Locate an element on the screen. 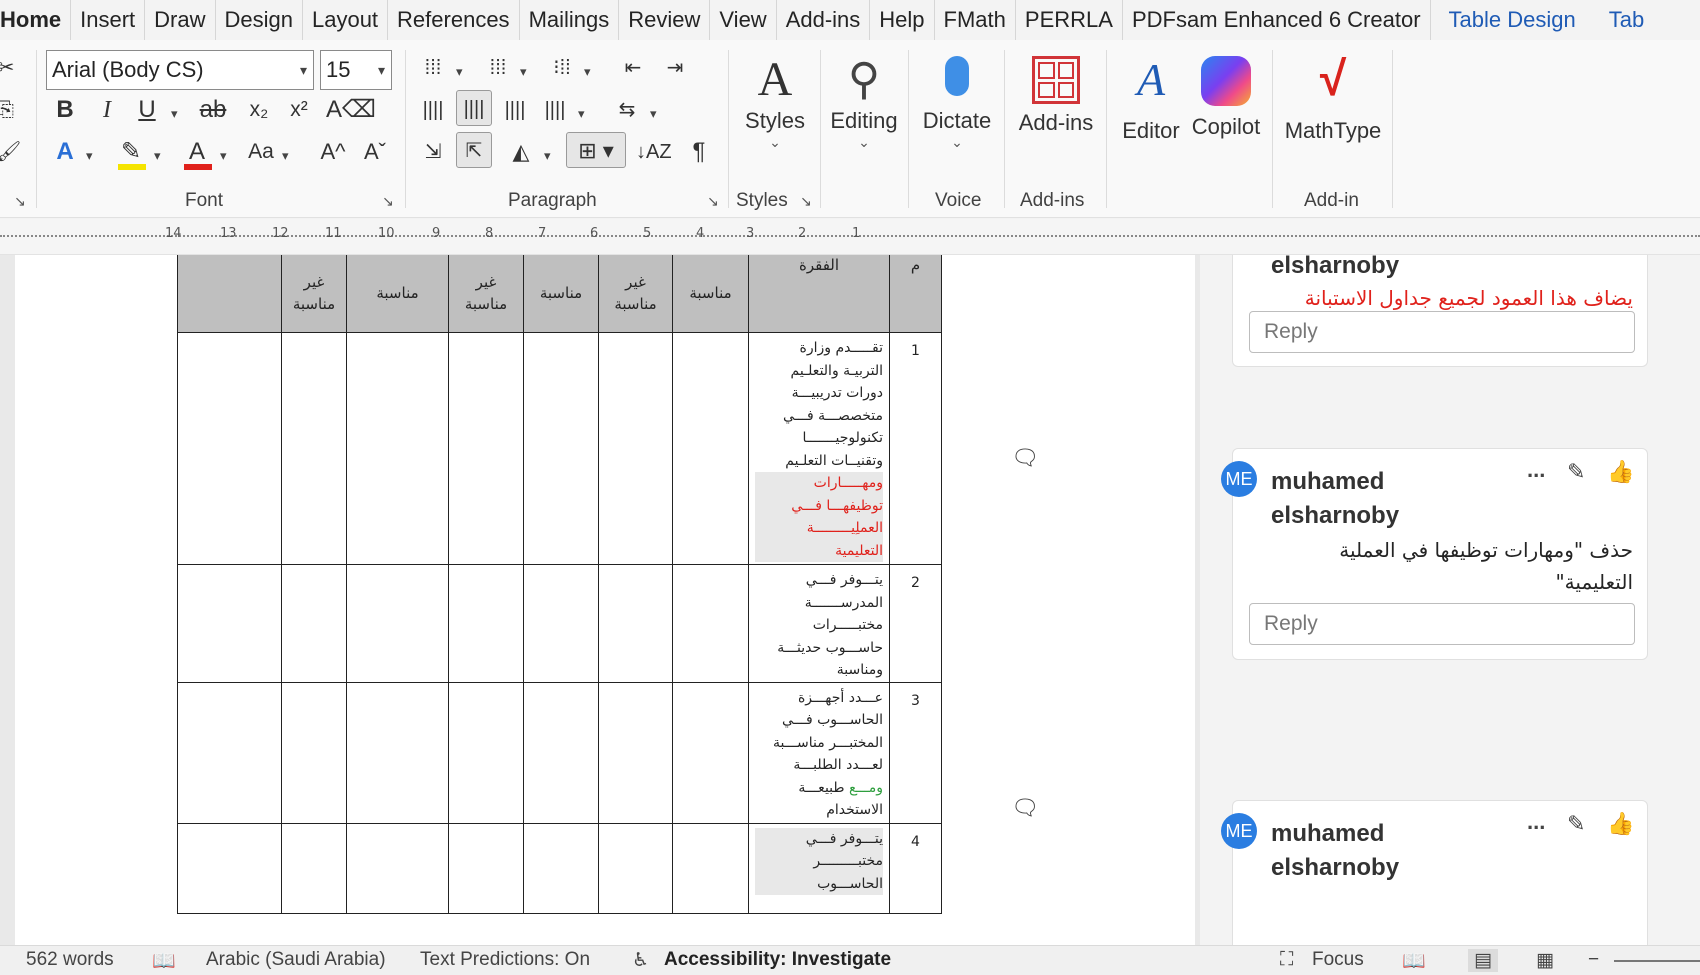 The image size is (1700, 975). font-size-select: 15 ▾ is located at coordinates (356, 70).